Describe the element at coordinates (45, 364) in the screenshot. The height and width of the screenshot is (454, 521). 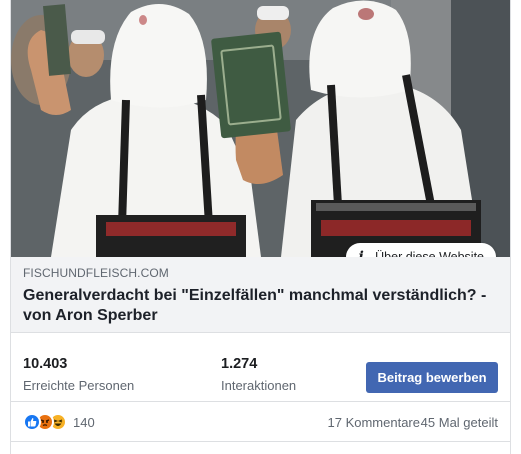
I see `reach-value: 10.403` at that location.